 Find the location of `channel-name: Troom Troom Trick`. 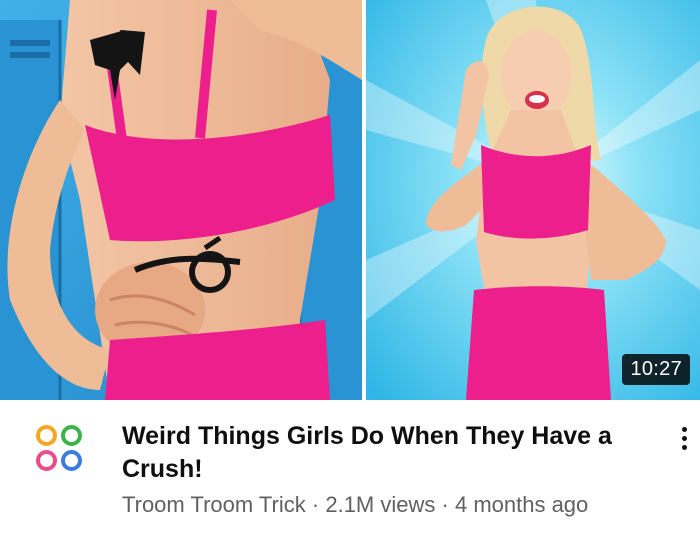

channel-name: Troom Troom Trick is located at coordinates (214, 504).